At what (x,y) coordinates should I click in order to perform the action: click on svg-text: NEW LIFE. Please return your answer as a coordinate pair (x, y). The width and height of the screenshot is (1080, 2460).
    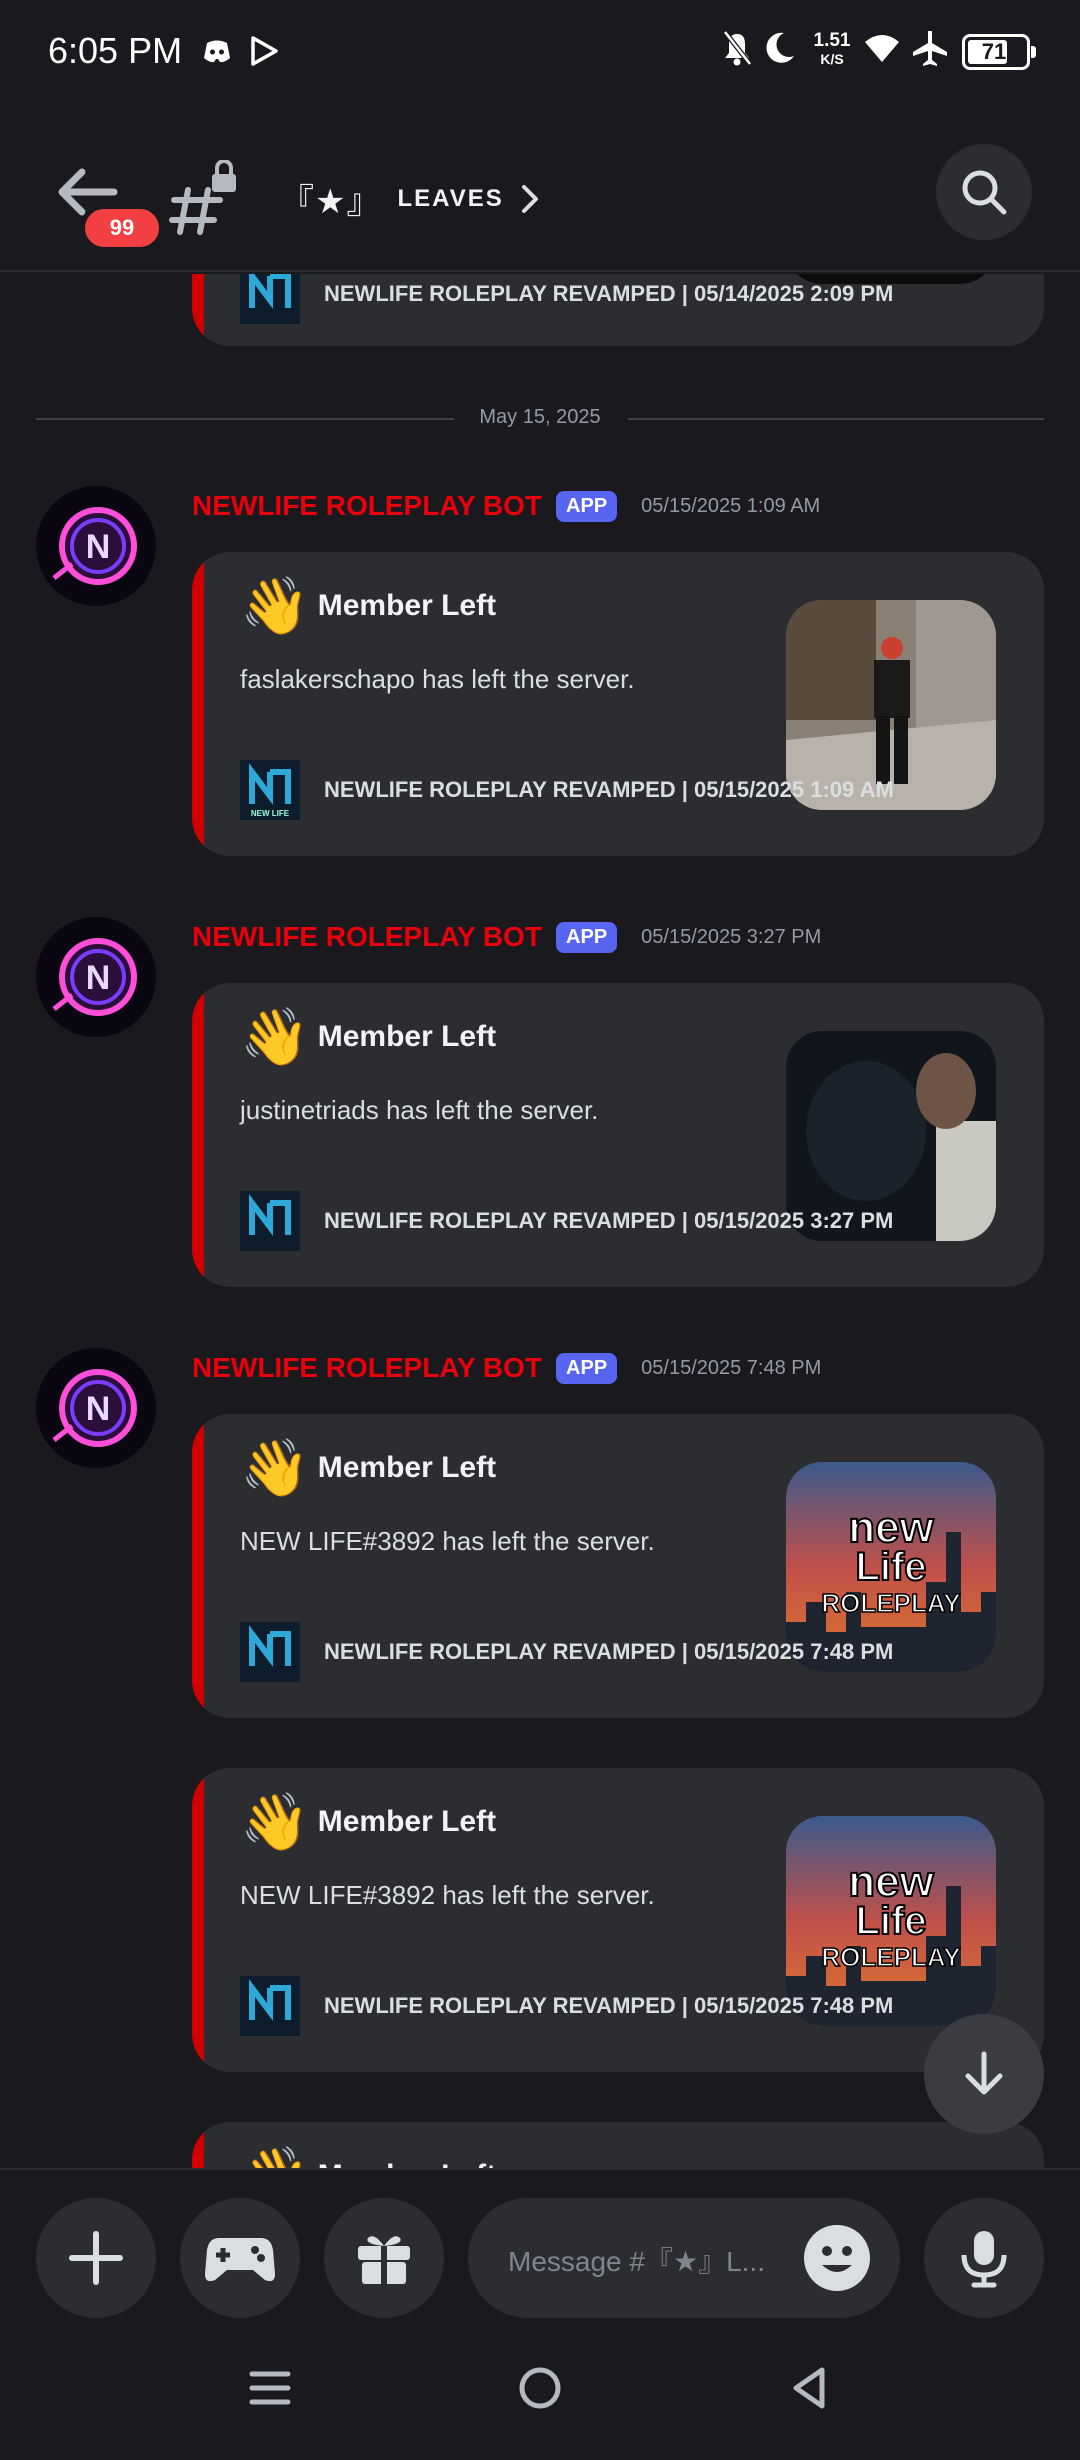
    Looking at the image, I should click on (270, 813).